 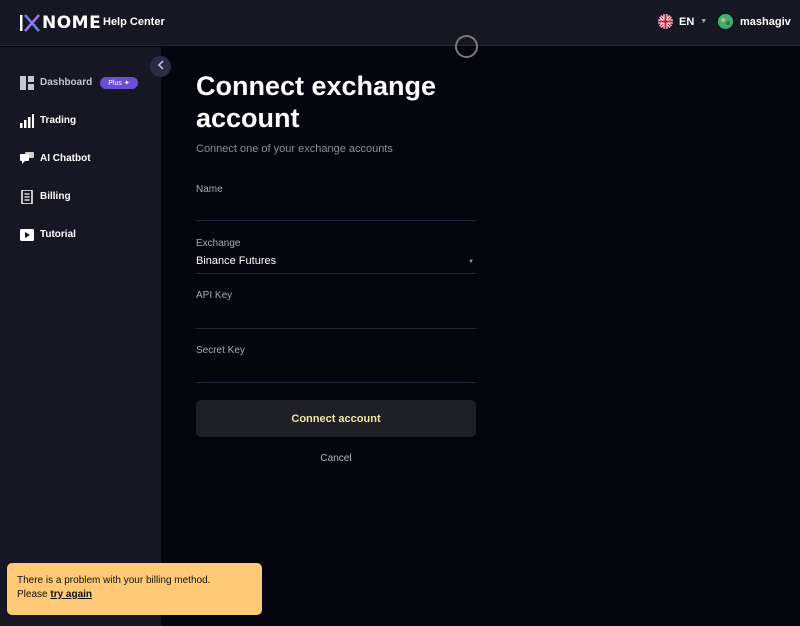 I want to click on secret-key-field: Secret Key, so click(x=336, y=364).